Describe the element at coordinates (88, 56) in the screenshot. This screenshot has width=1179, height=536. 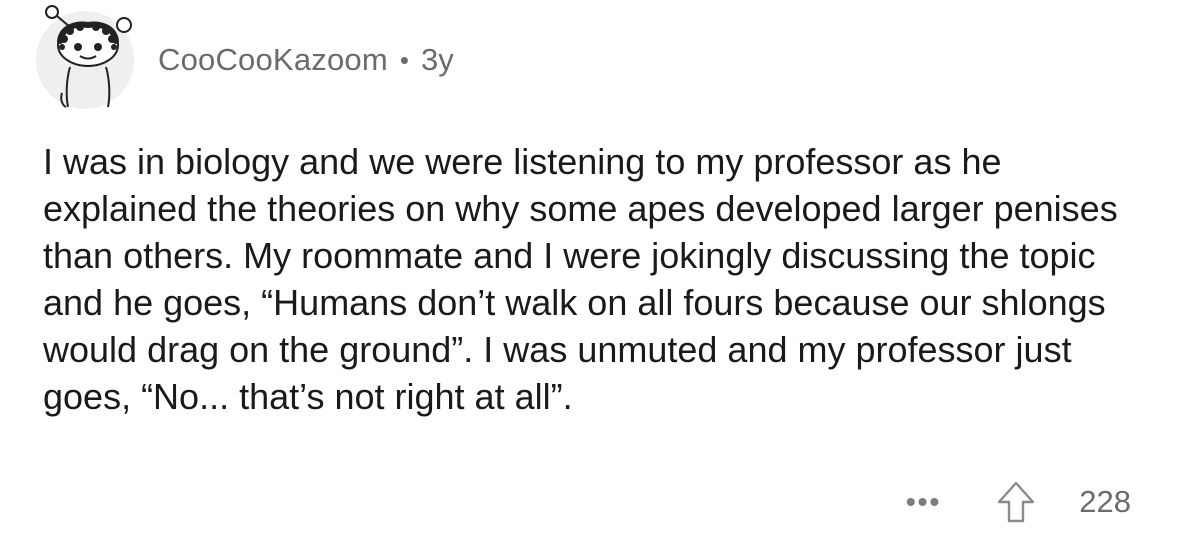
I see `snoo-avatar-icon` at that location.